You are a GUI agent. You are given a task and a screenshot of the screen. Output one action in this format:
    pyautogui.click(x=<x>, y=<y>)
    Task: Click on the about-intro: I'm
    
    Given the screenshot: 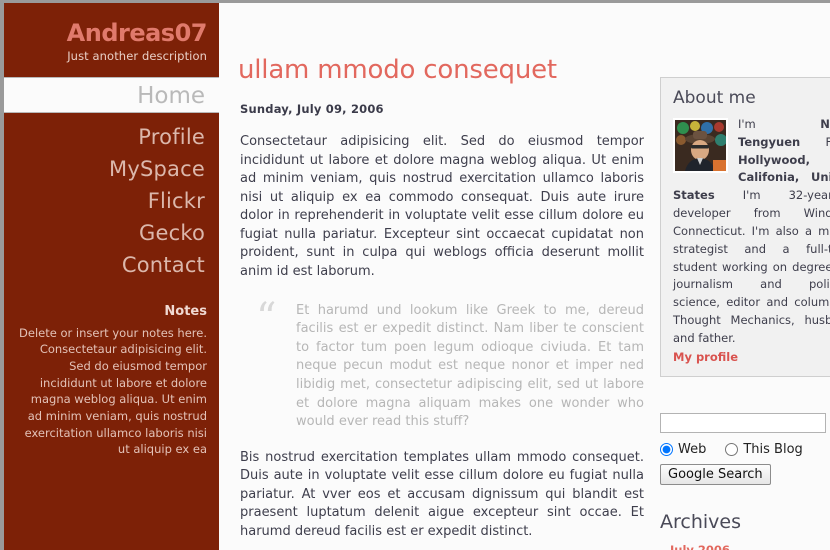 What is the action you would take?
    pyautogui.click(x=779, y=124)
    